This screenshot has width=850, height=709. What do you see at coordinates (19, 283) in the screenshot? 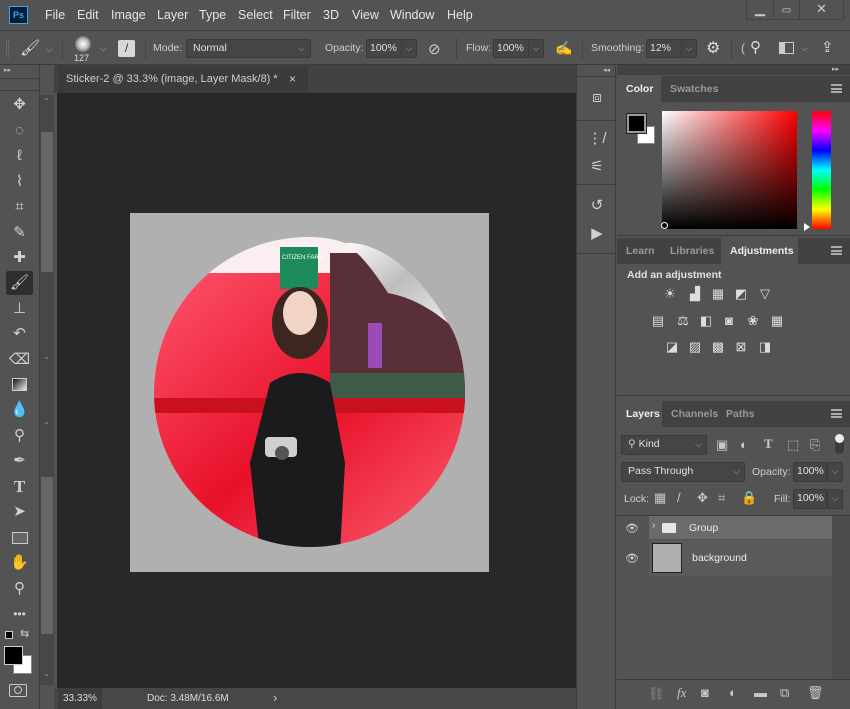
I see `brush-tool-icon: 🖌` at bounding box center [19, 283].